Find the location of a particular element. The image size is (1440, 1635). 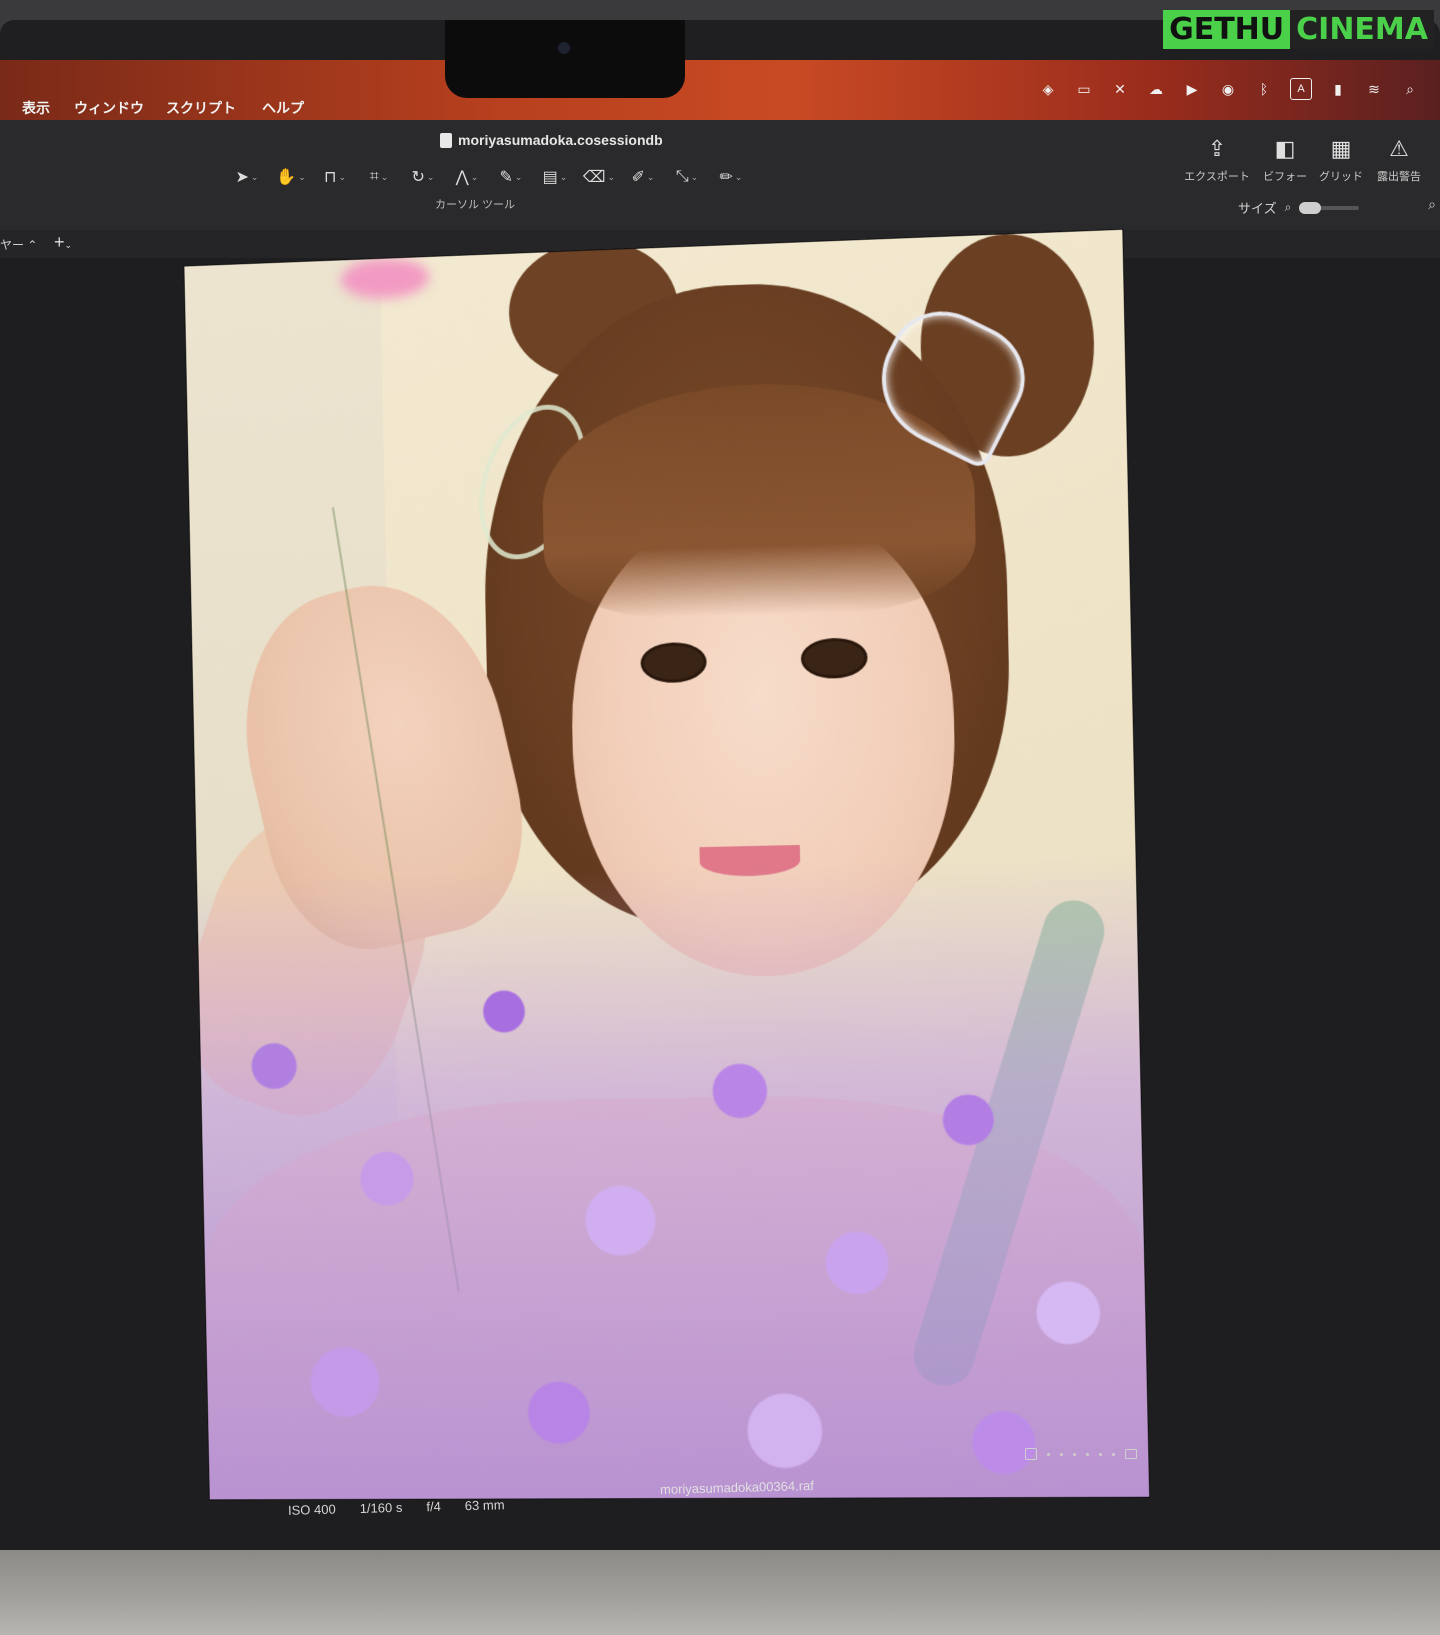

butterfly-icon: ✕ is located at coordinates (1120, 89).